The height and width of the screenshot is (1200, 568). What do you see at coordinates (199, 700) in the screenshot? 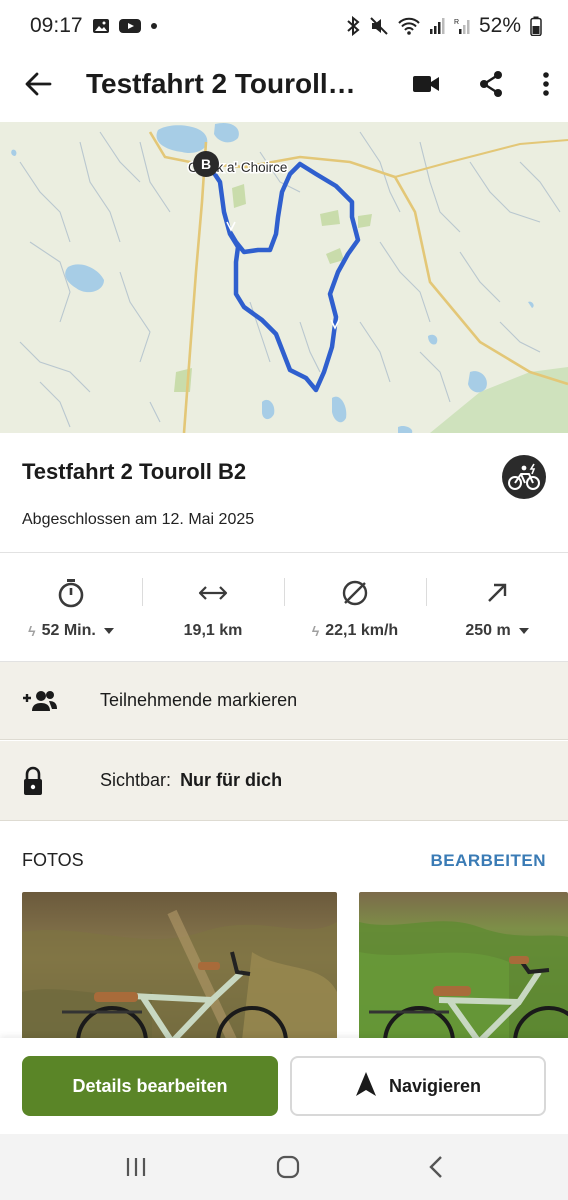
I see `tag-participants-label: Teilnehmende markieren` at bounding box center [199, 700].